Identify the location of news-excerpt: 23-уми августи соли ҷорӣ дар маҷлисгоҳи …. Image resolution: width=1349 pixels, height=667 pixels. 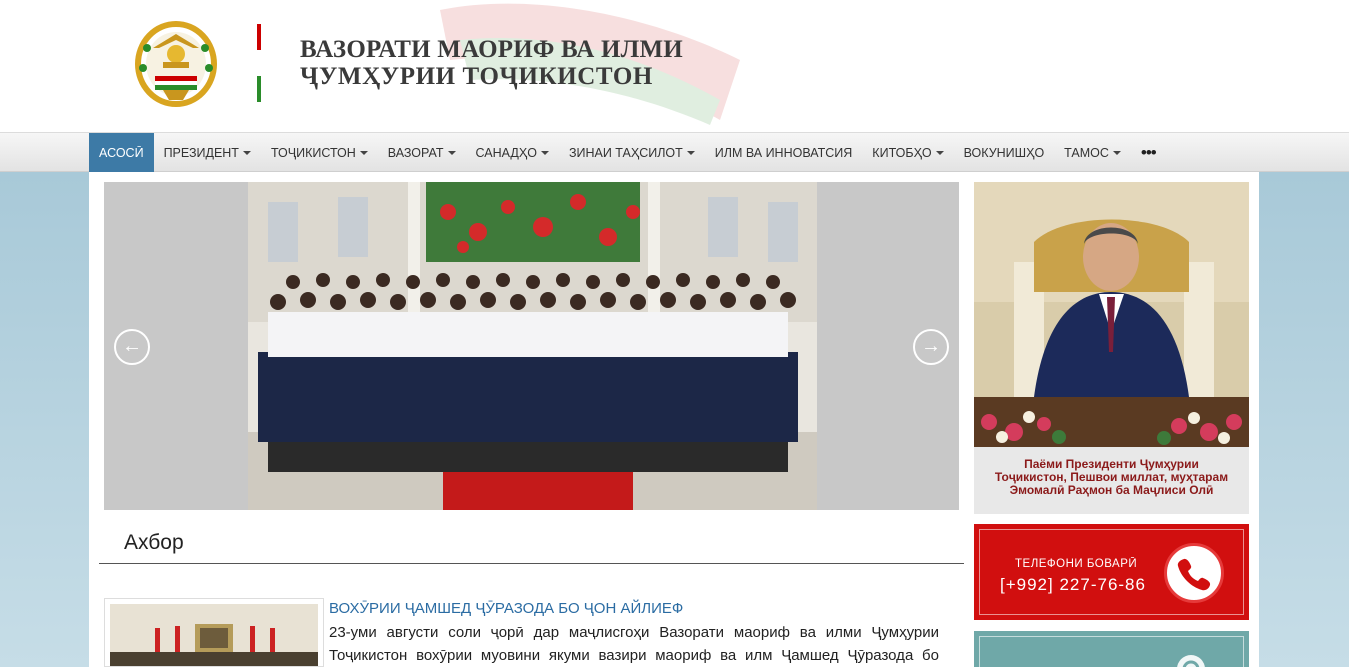
(634, 644).